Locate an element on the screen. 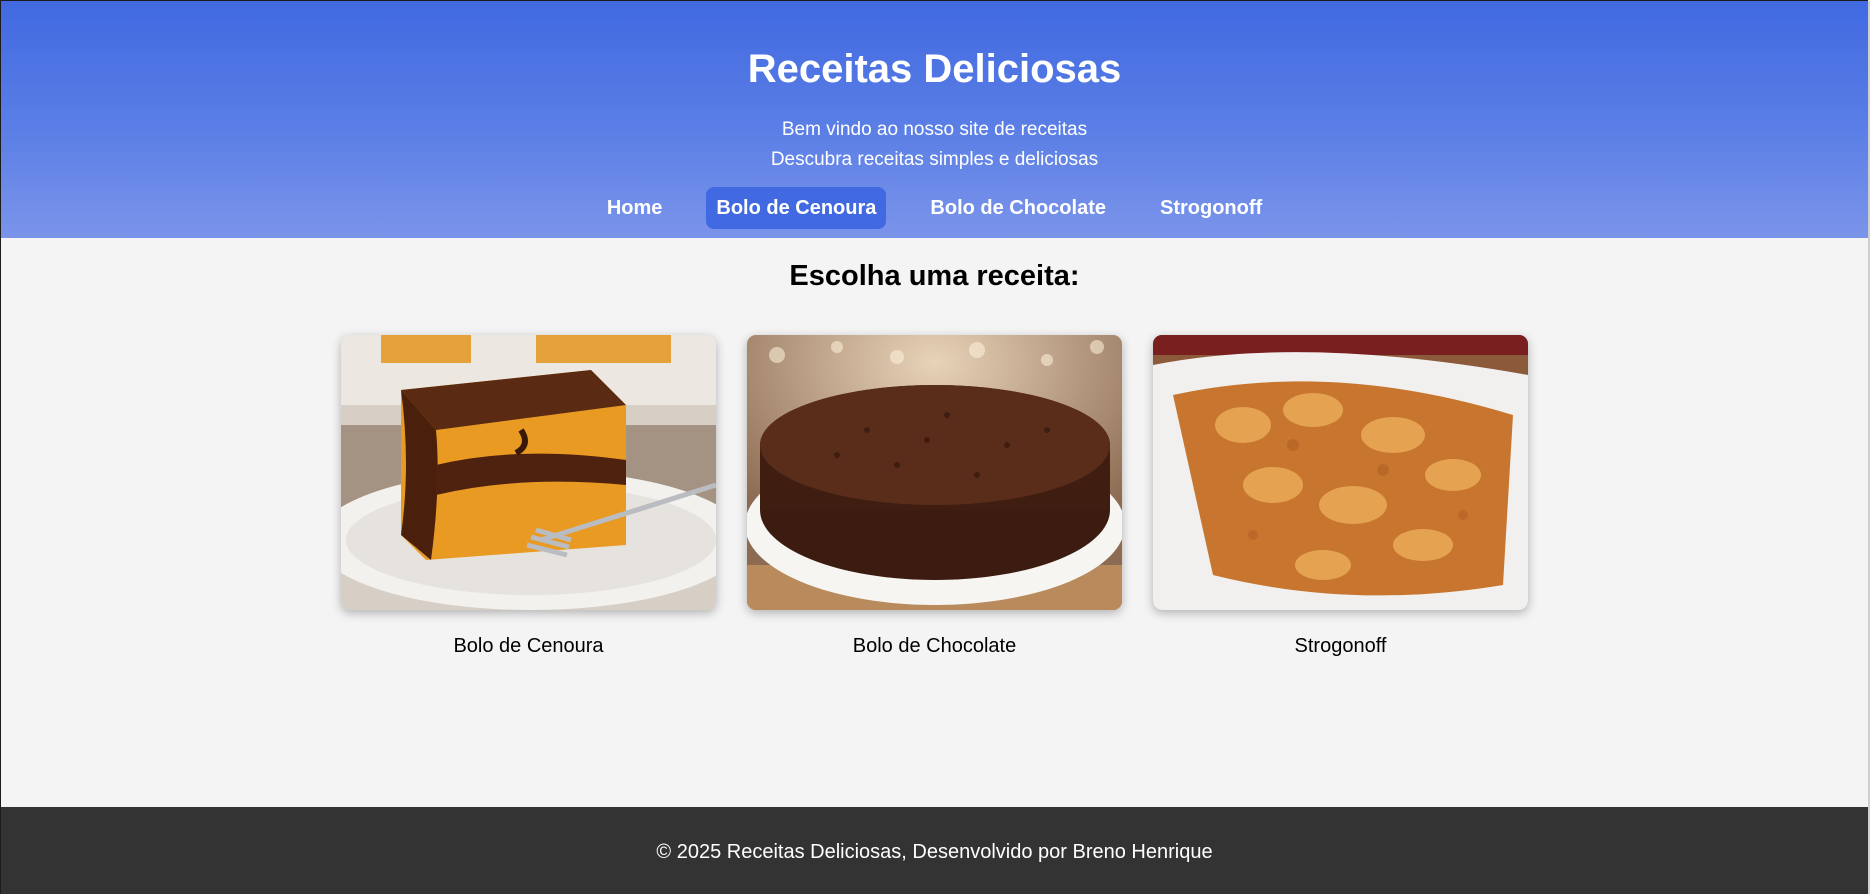  recipe-card-strogonoff: Strogonoff is located at coordinates (1340, 496).